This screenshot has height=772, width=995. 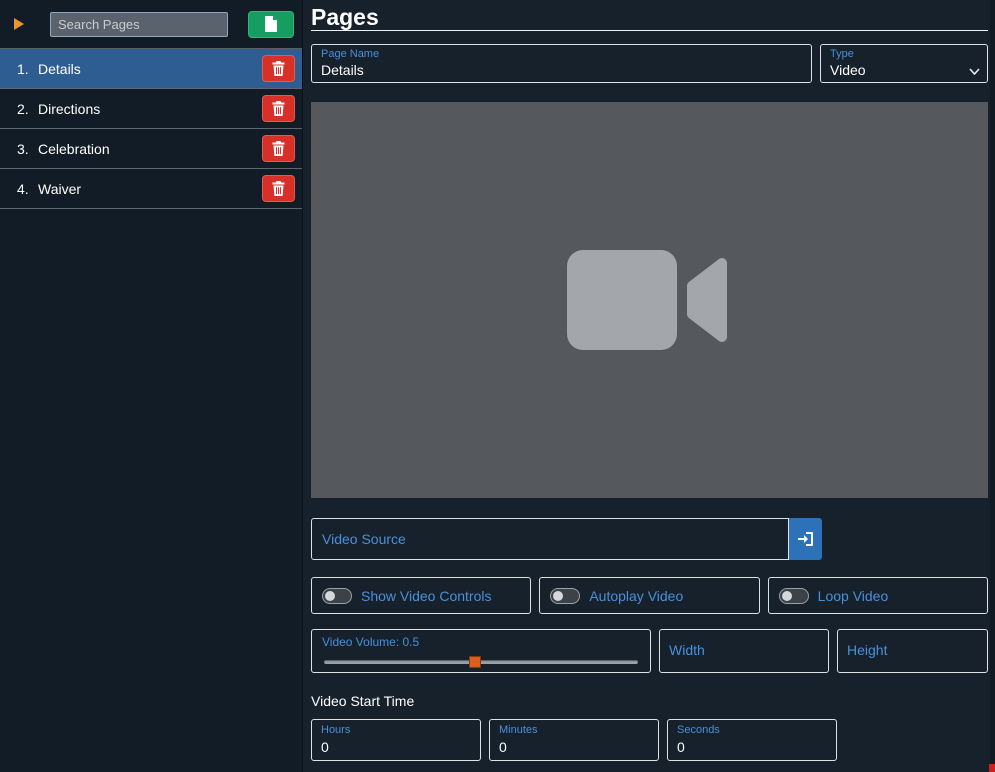 I want to click on video-source-browse-button, so click(x=805, y=539).